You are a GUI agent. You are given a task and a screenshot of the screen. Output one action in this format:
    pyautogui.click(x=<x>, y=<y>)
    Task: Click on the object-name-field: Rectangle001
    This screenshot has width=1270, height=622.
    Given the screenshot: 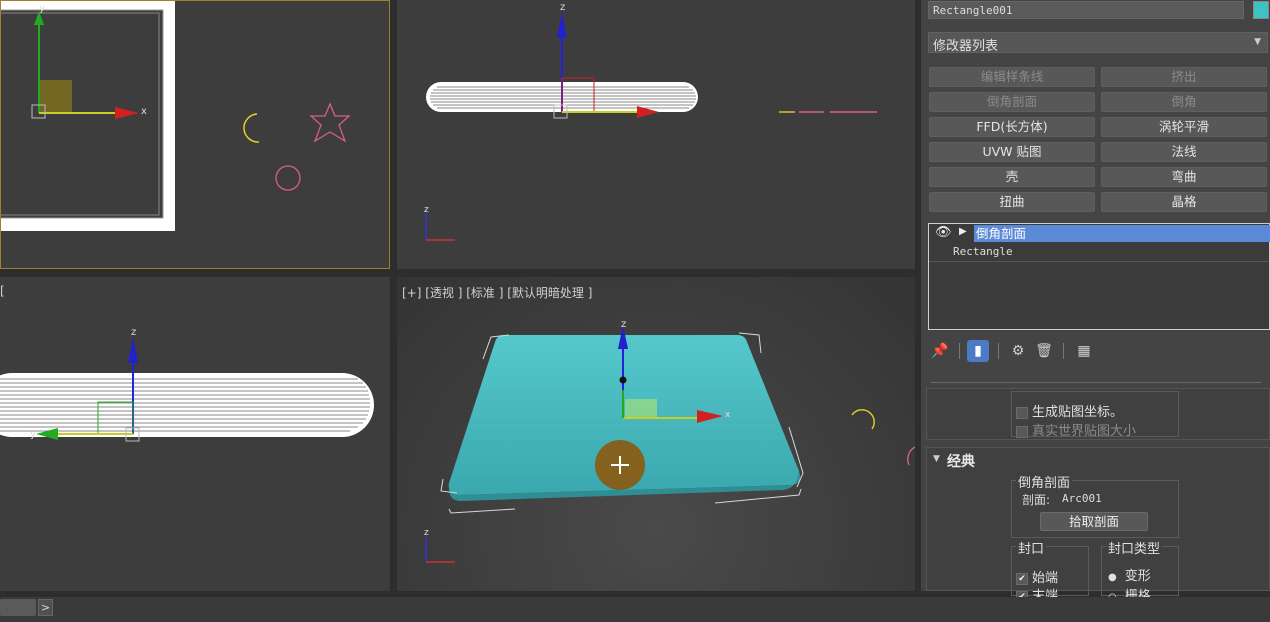 What is the action you would take?
    pyautogui.click(x=1086, y=10)
    